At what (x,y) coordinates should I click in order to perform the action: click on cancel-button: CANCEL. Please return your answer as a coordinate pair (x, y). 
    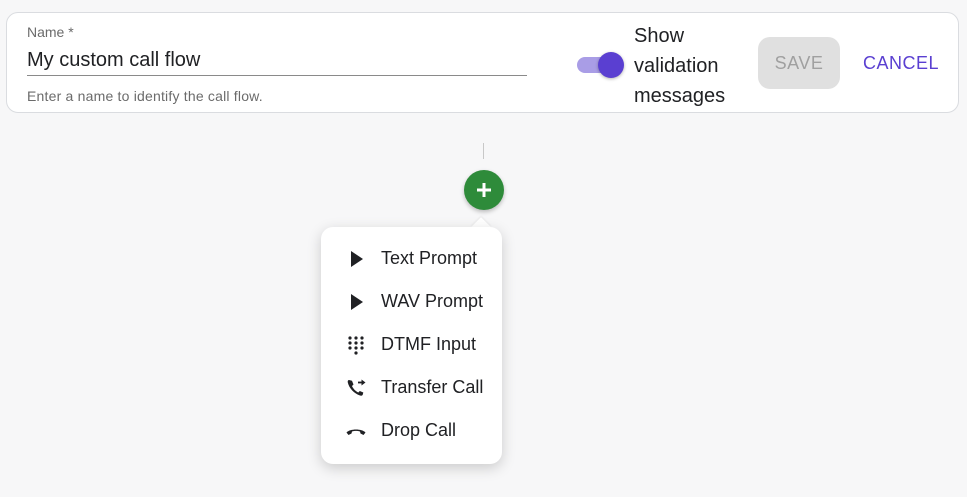
    Looking at the image, I should click on (900, 63).